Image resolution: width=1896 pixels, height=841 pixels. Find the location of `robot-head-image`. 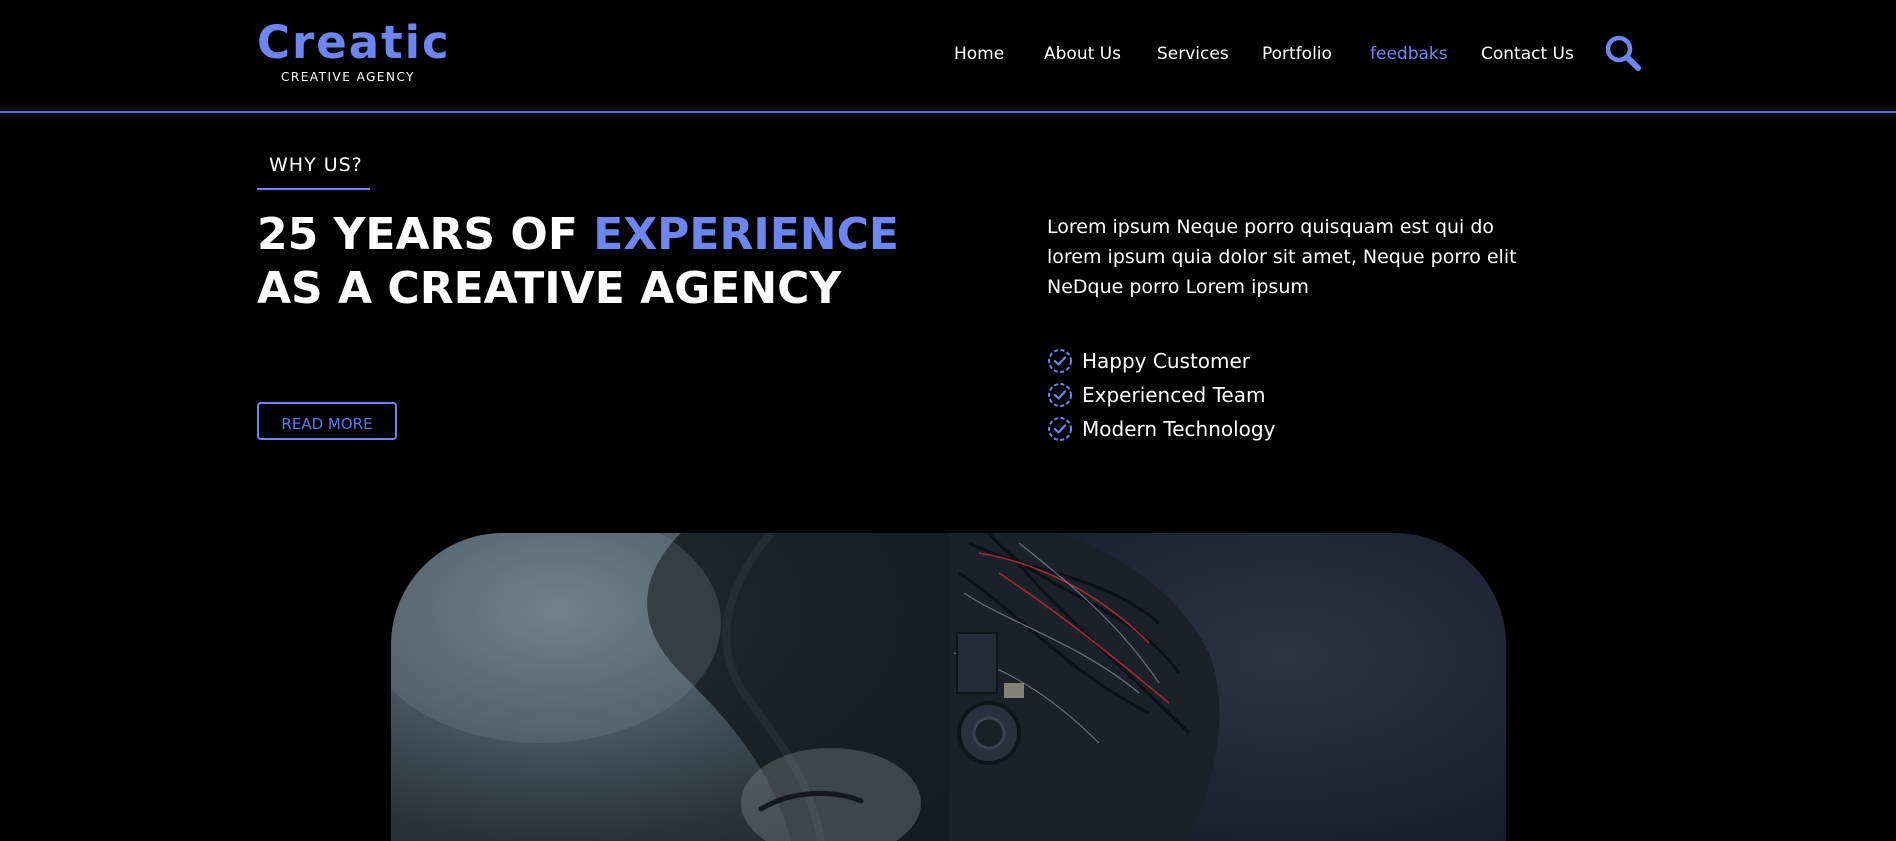

robot-head-image is located at coordinates (1227, 687).